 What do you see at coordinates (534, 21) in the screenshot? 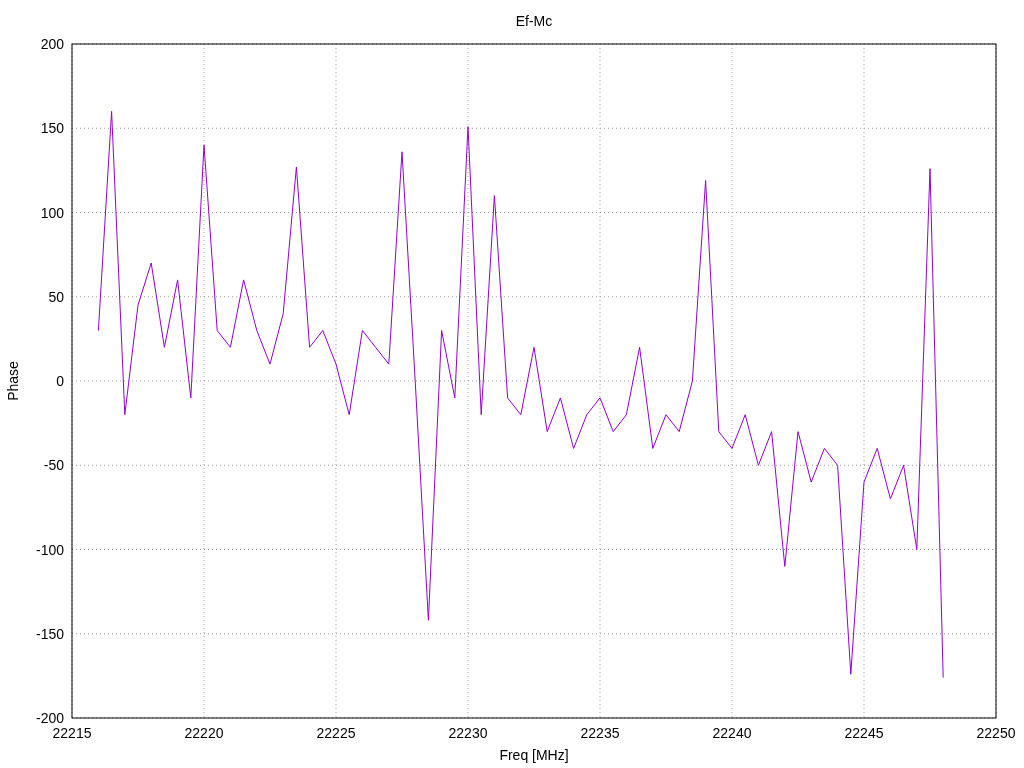
I see `chart-title: Ef-Mc` at bounding box center [534, 21].